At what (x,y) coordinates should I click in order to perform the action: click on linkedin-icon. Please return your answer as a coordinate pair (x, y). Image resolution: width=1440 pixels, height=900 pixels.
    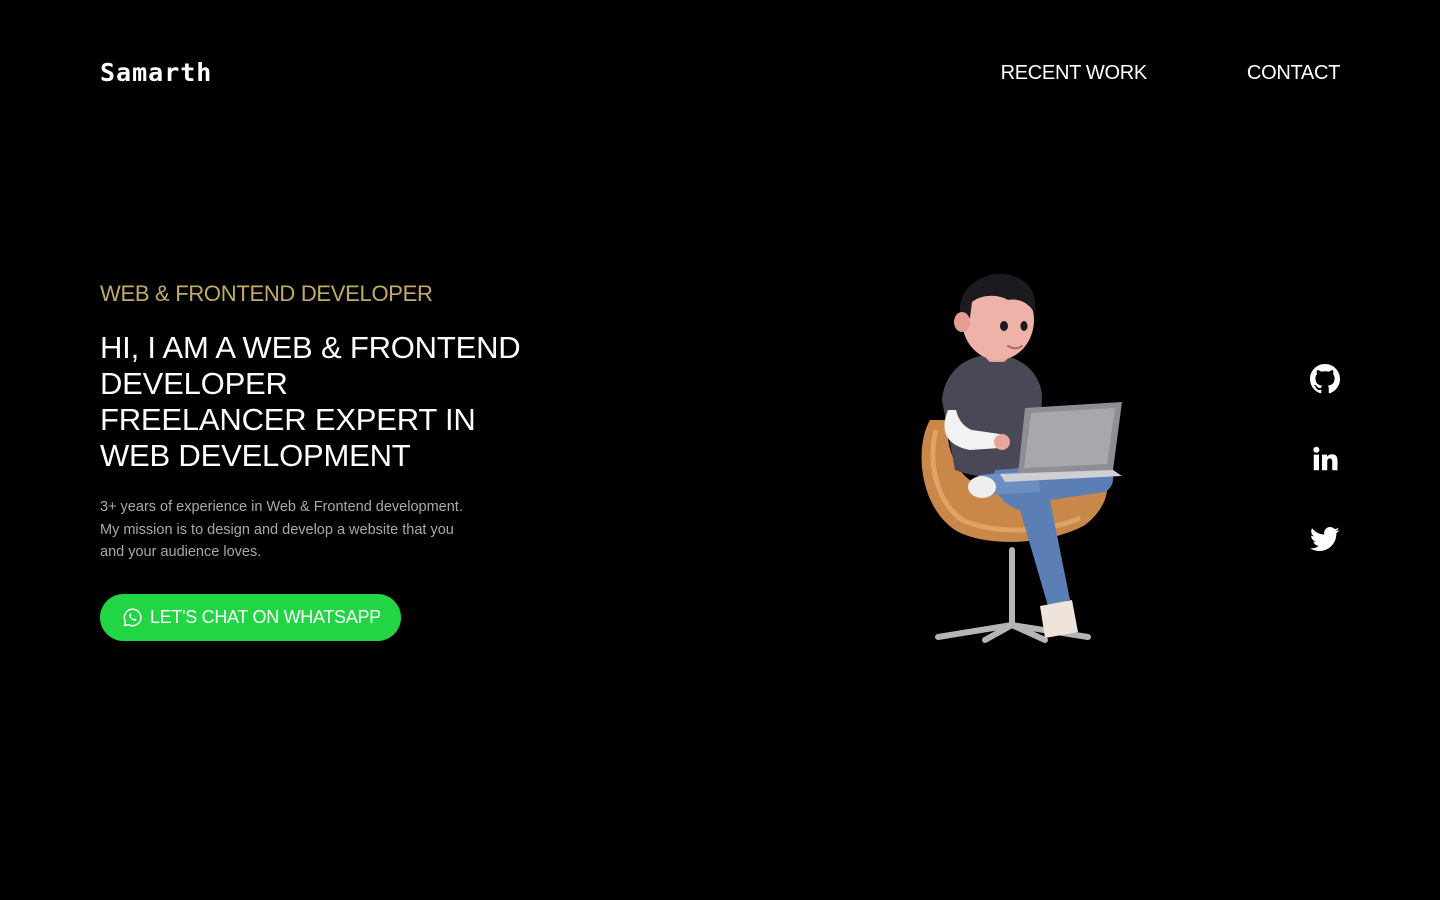
    Looking at the image, I should click on (1325, 458).